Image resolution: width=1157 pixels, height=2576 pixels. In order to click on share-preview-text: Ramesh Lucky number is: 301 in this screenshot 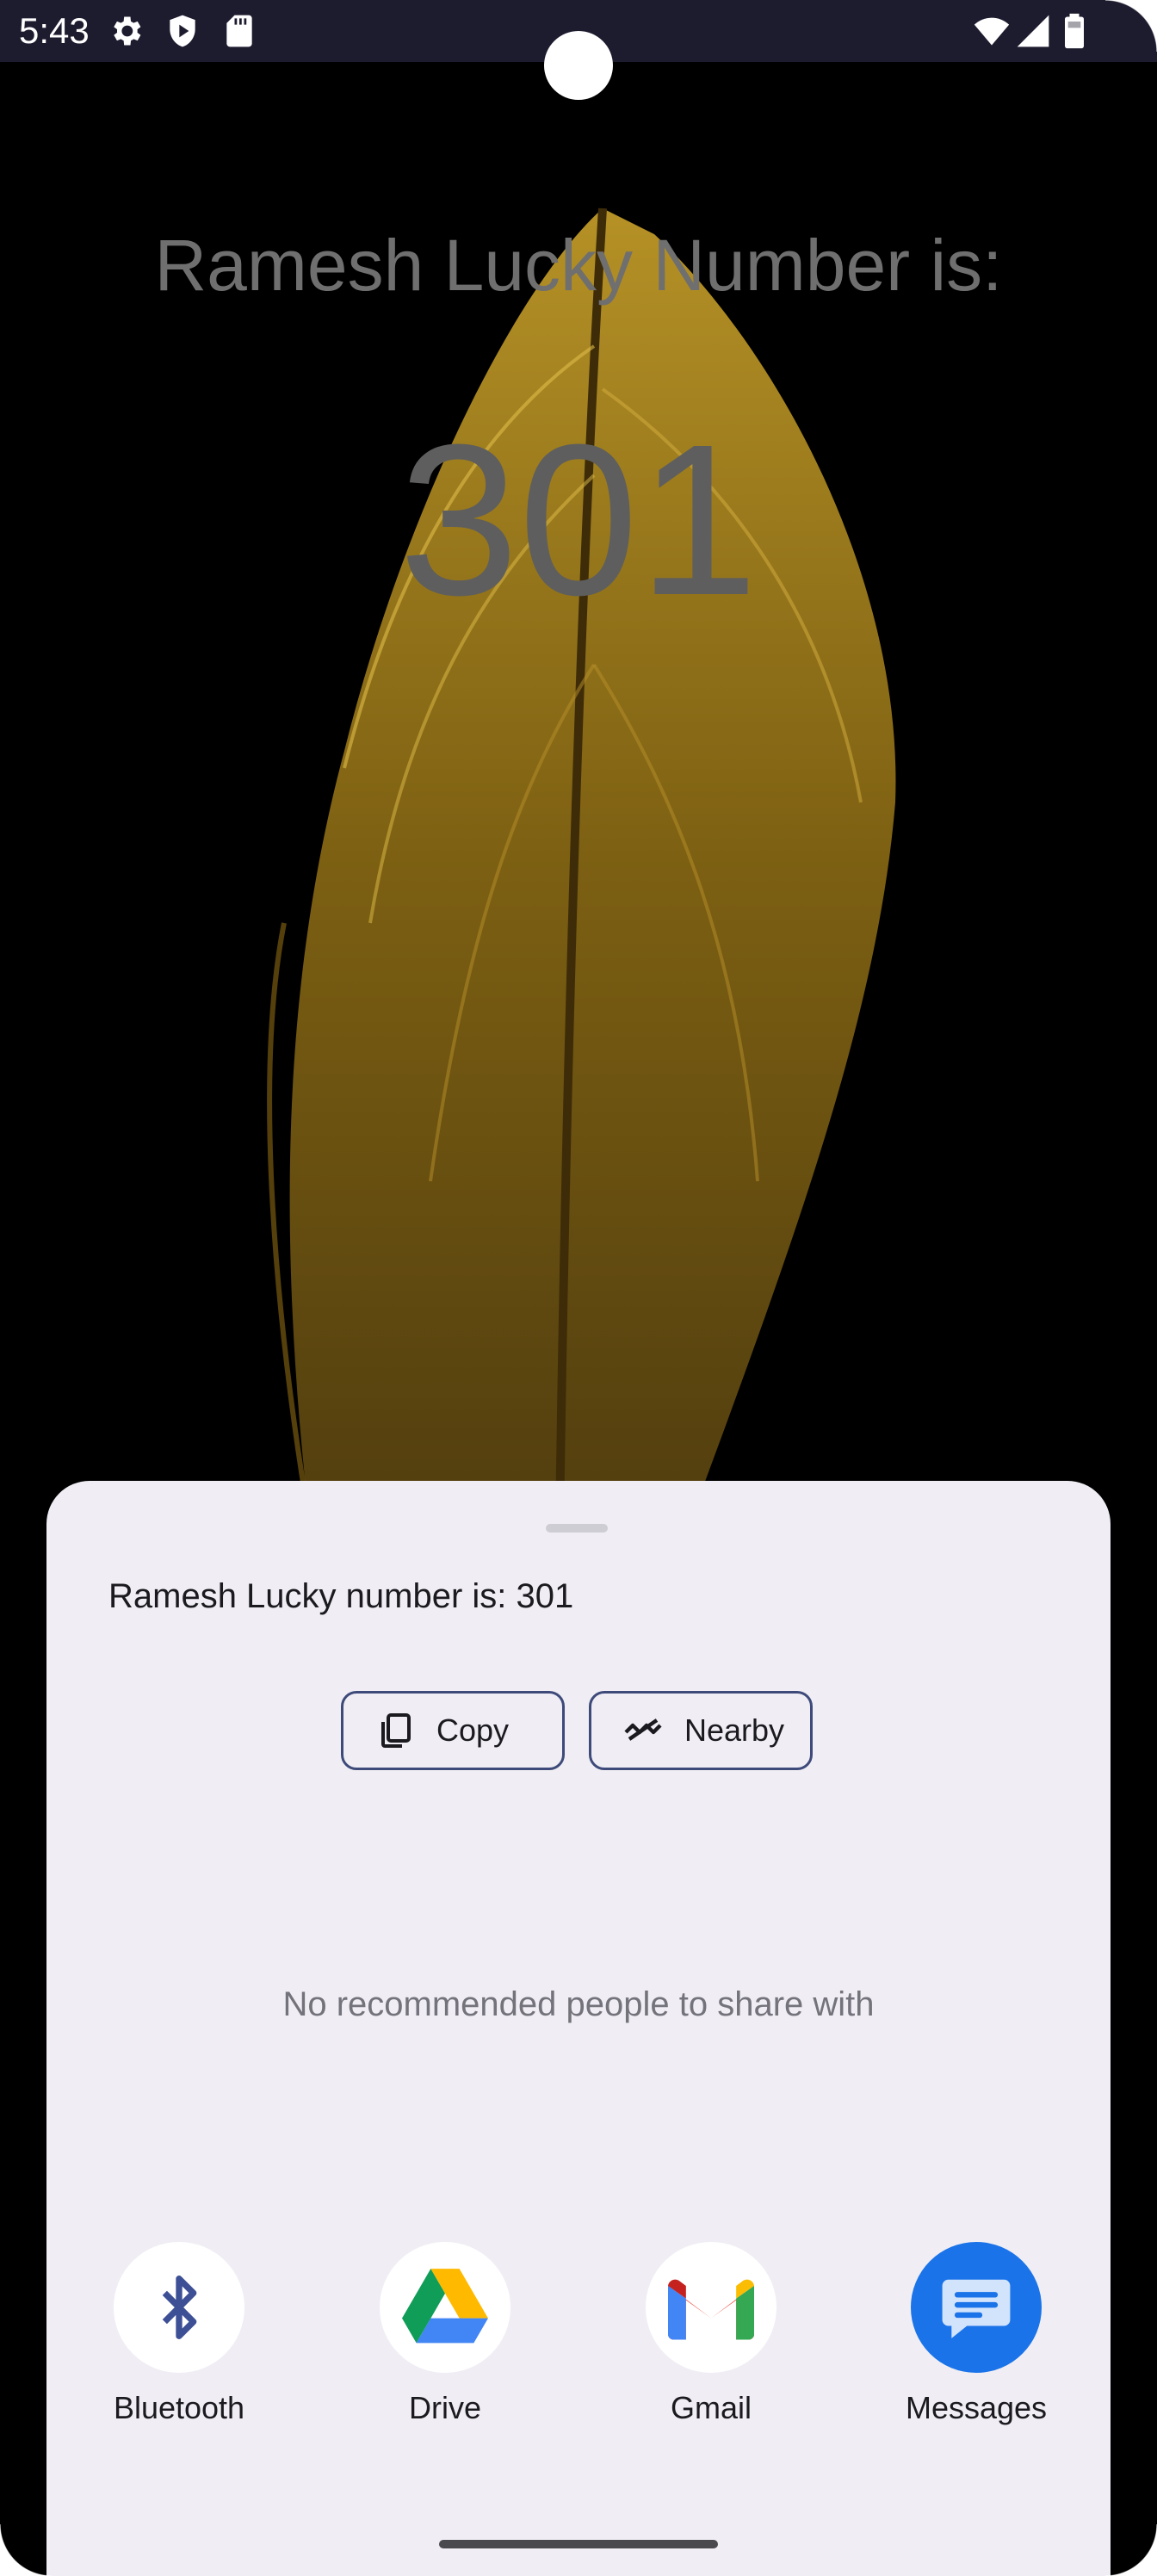, I will do `click(341, 1596)`.